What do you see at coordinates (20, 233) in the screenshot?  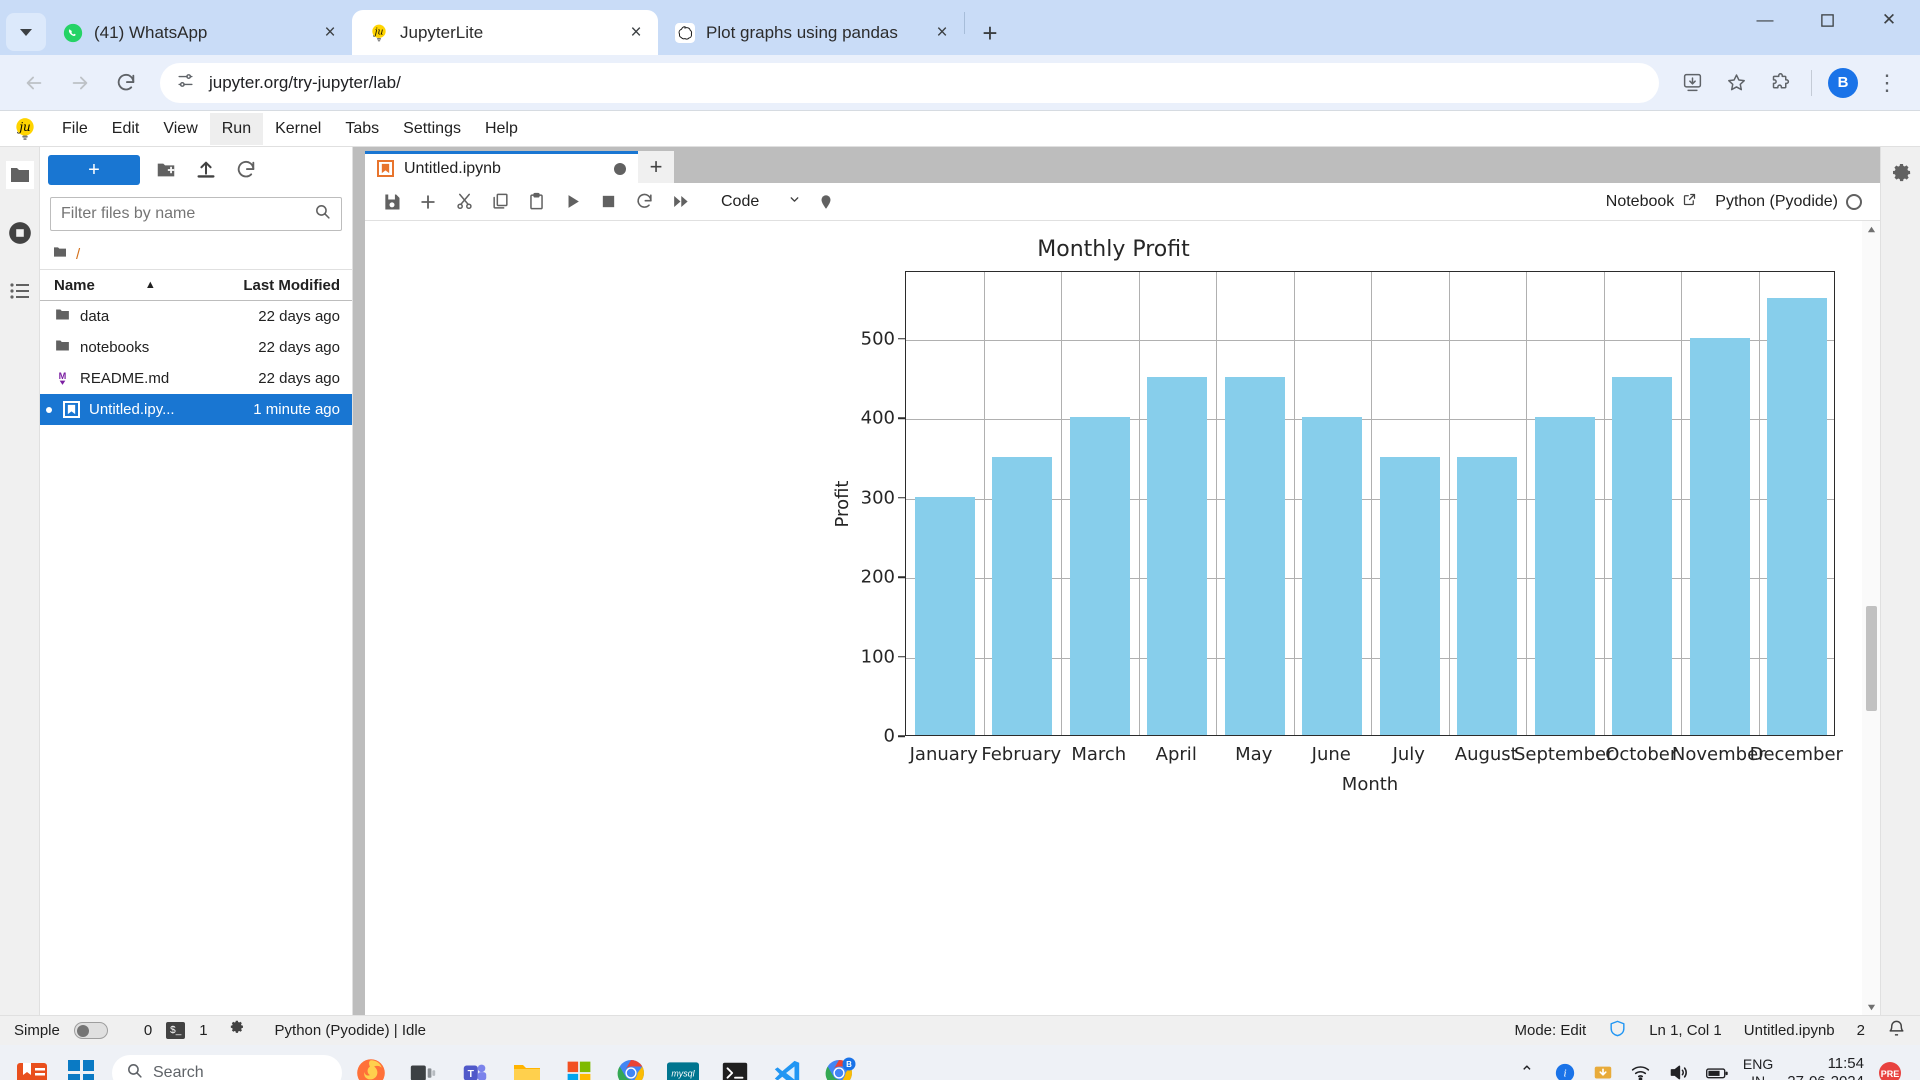 I see `sidebar-item-running-kernels` at bounding box center [20, 233].